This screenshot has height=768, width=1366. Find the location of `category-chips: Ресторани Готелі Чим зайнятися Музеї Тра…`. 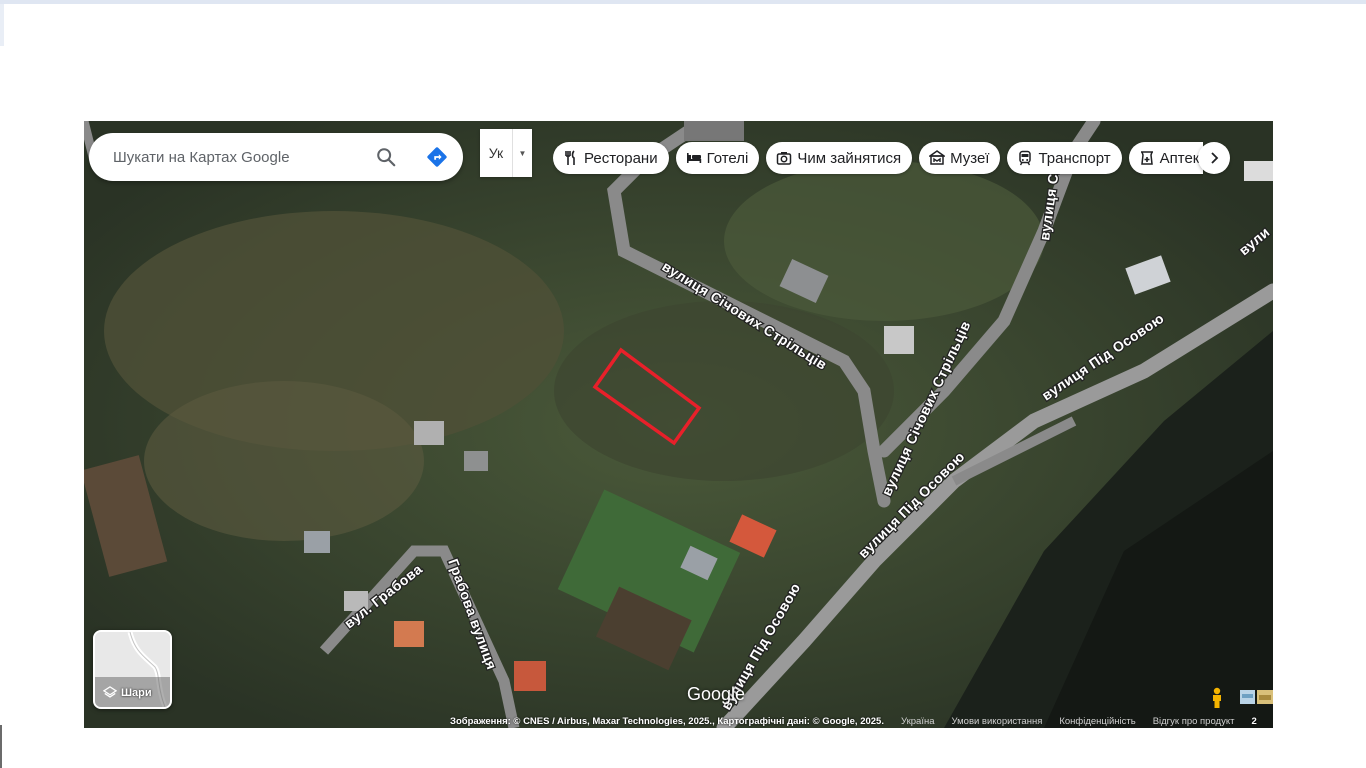

category-chips: Ресторани Готелі Чим зайнятися Музеї Тра… is located at coordinates (878, 159).